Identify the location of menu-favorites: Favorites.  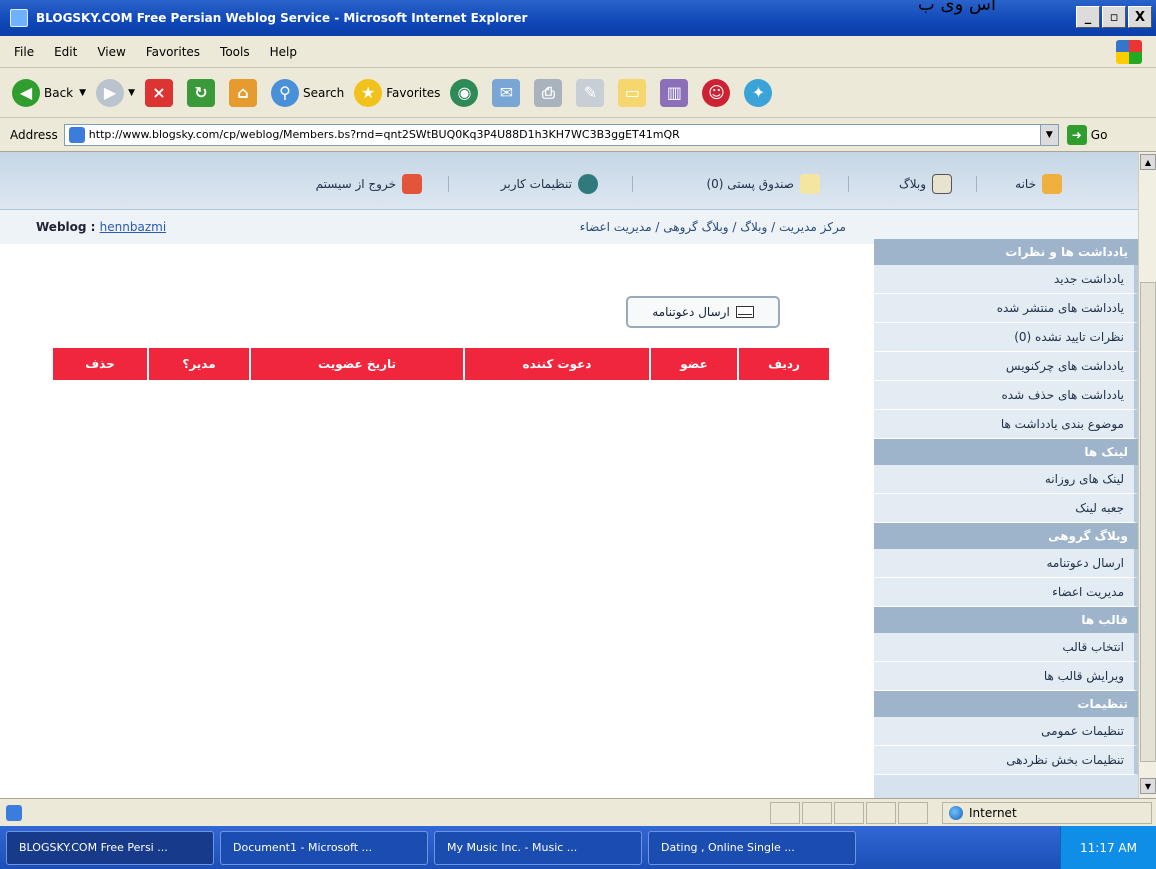
(173, 52).